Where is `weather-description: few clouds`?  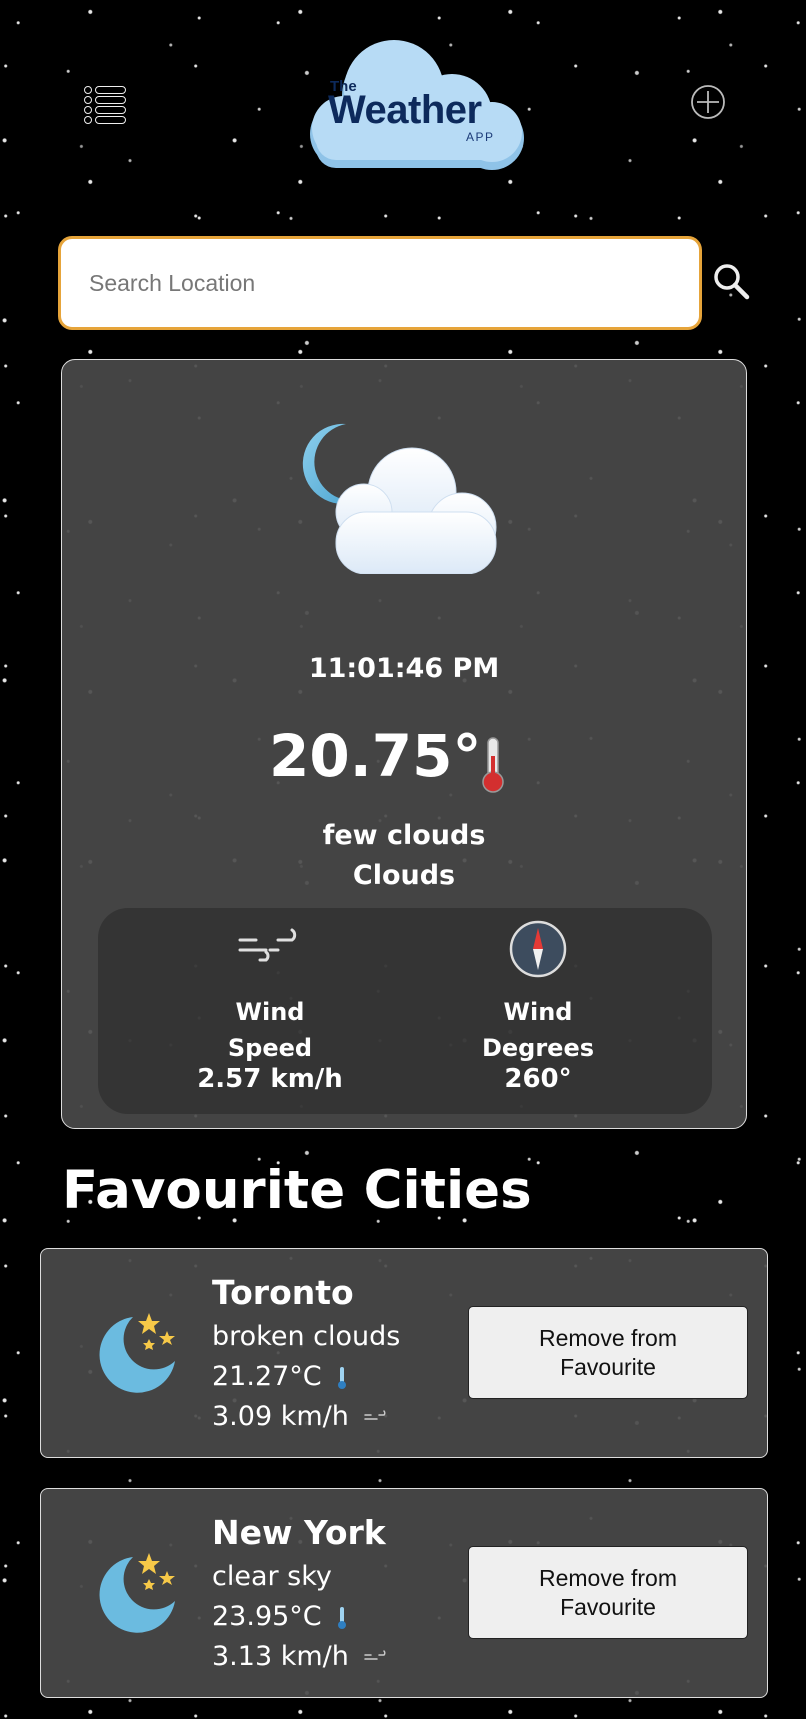 weather-description: few clouds is located at coordinates (404, 835).